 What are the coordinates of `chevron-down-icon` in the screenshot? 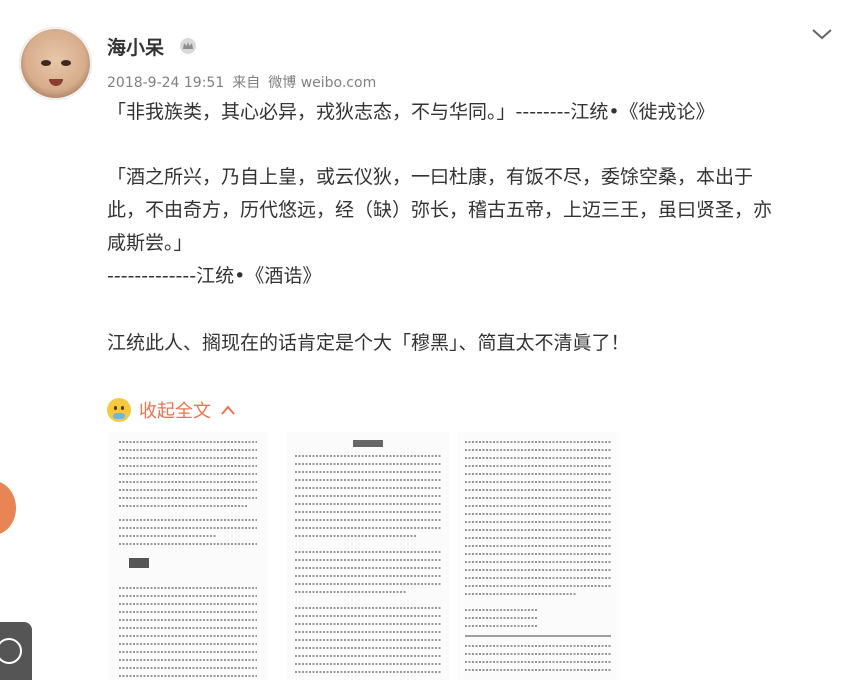 It's located at (822, 34).